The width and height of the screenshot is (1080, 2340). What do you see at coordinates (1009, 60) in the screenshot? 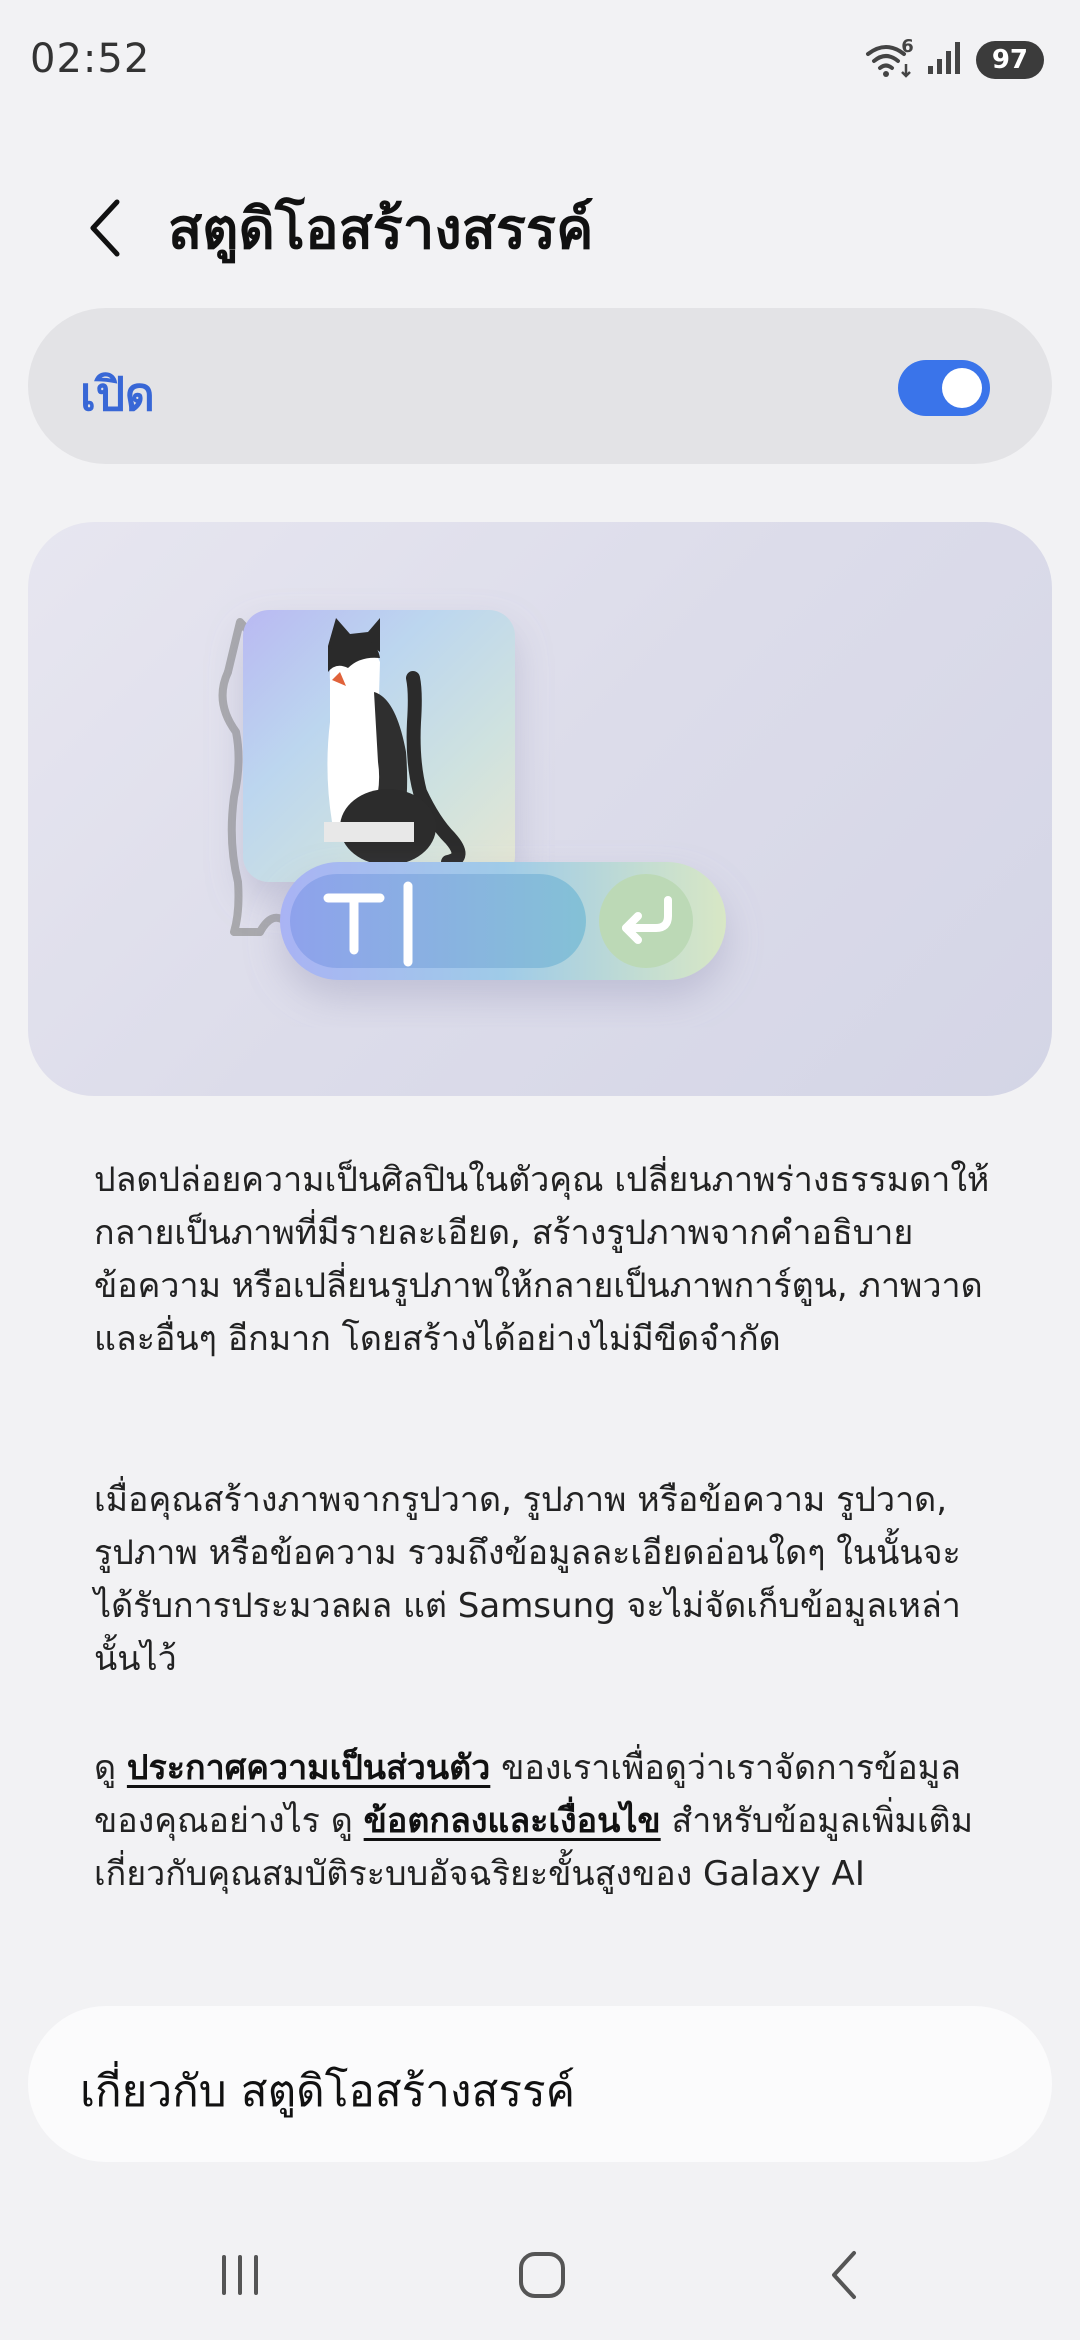
I see `battery-icon: 97` at bounding box center [1009, 60].